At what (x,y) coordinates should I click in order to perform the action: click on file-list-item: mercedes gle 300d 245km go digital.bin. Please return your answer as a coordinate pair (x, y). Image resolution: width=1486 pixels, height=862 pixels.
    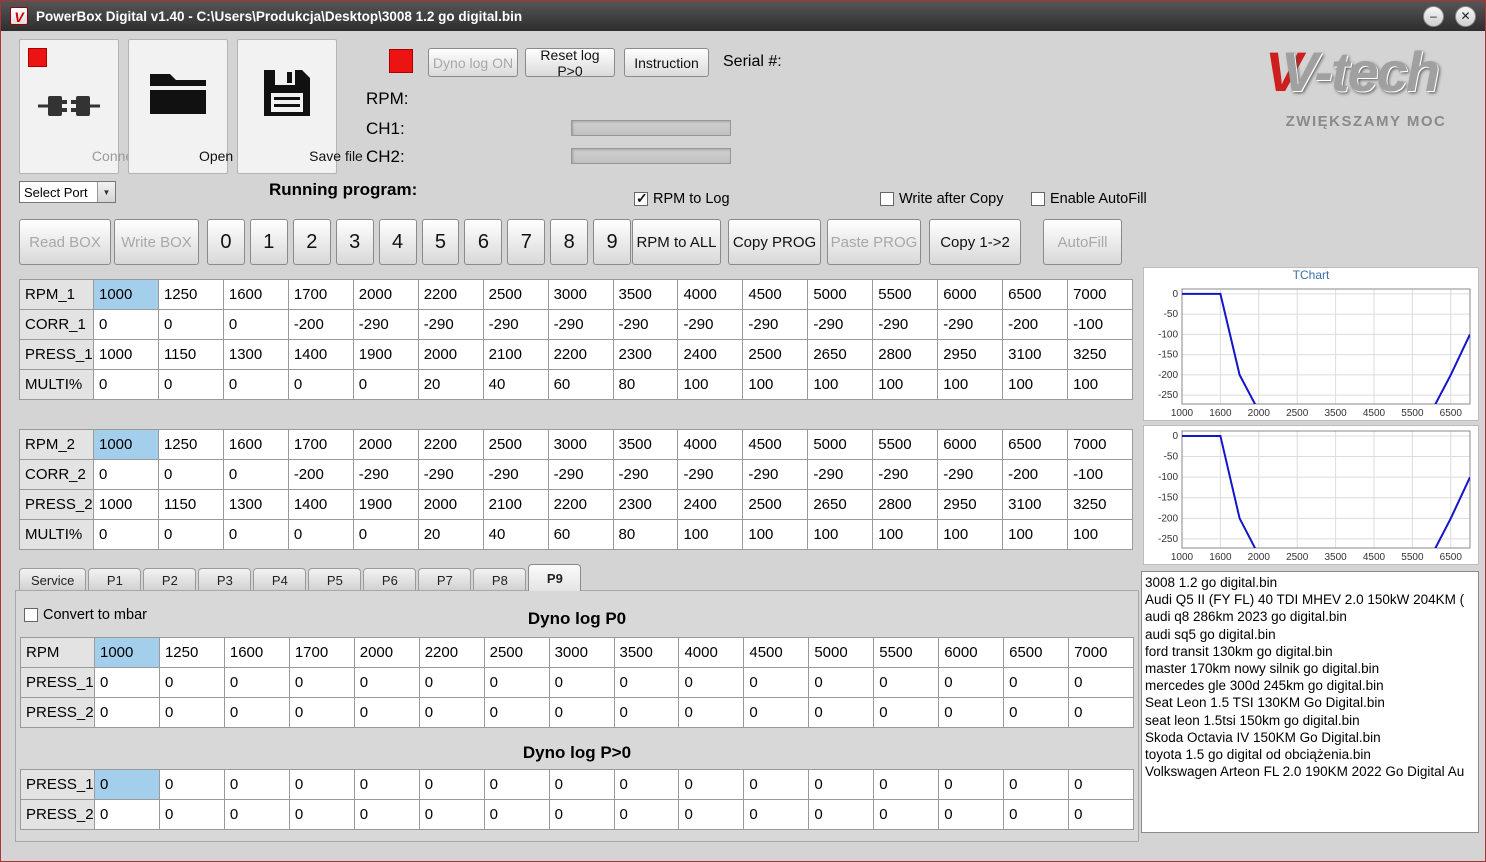
    Looking at the image, I should click on (1310, 685).